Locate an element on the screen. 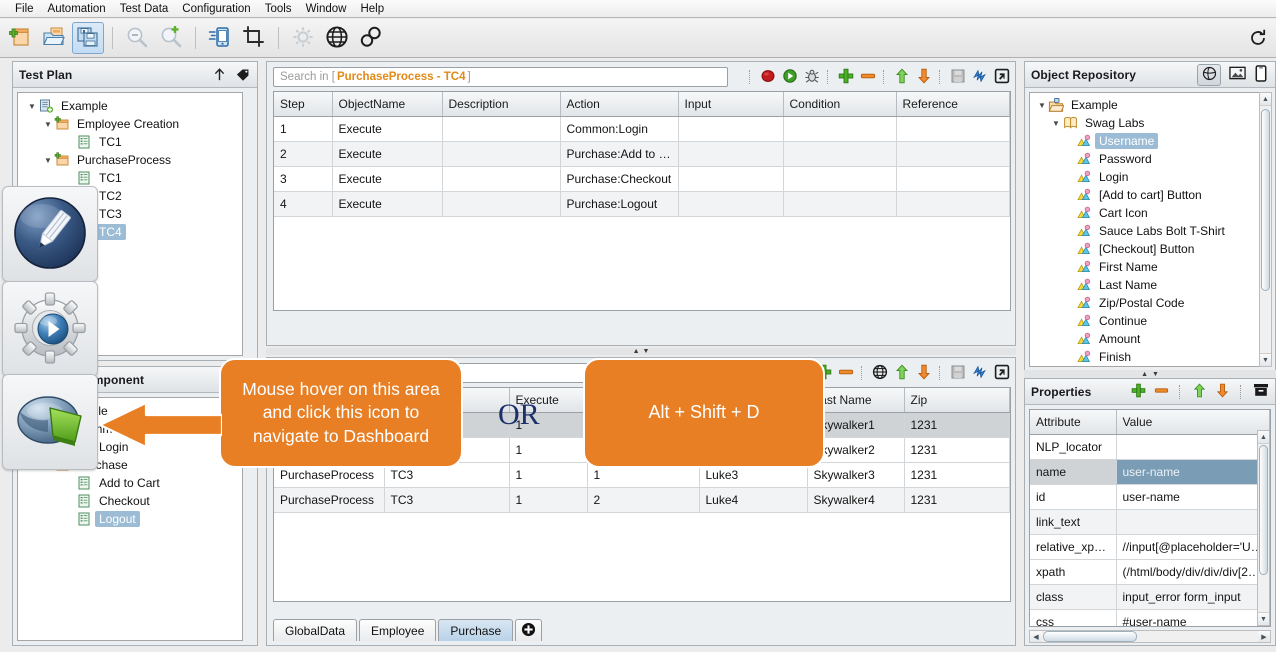 This screenshot has width=1276, height=652. or-node-checkout-button: [Checkout] Button is located at coordinates (1145, 249).